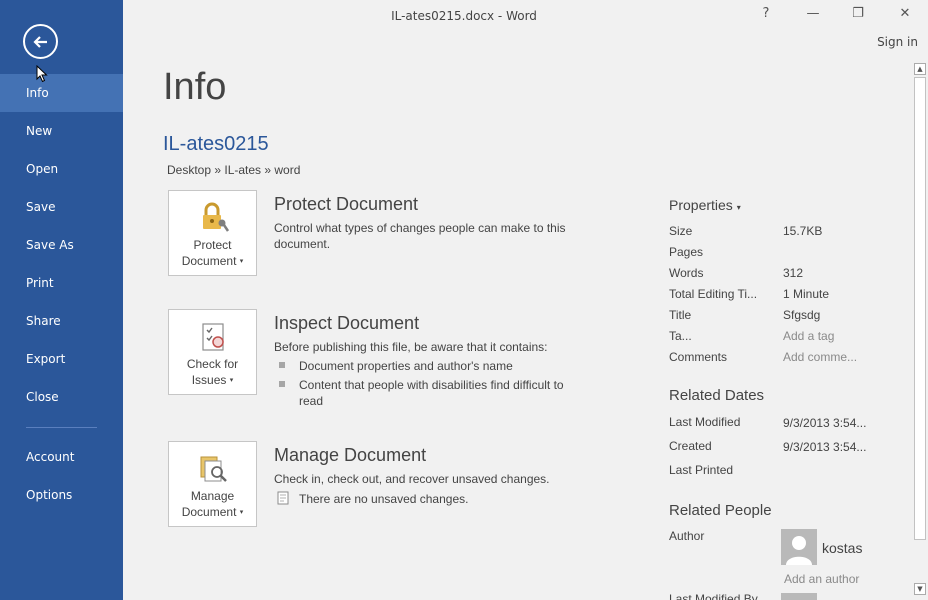 This screenshot has width=928, height=600. Describe the element at coordinates (61, 321) in the screenshot. I see `nav-share: Share` at that location.